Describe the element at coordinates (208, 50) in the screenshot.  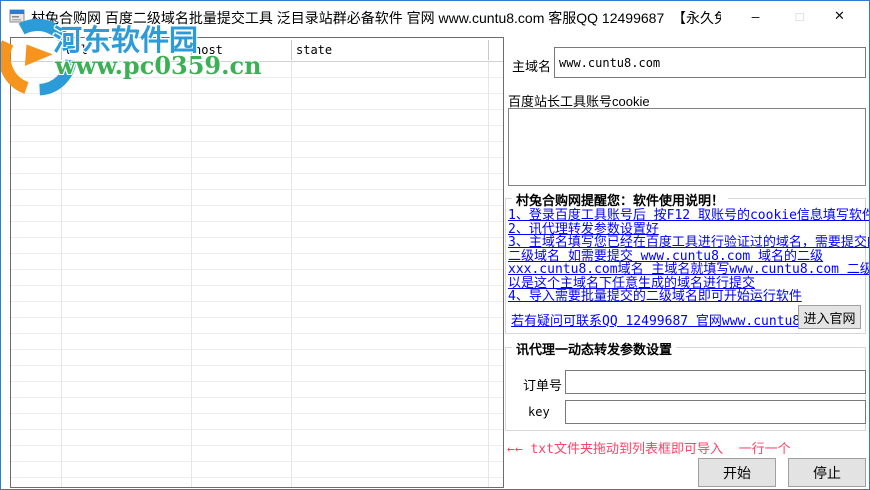
I see `column-header-host: host` at that location.